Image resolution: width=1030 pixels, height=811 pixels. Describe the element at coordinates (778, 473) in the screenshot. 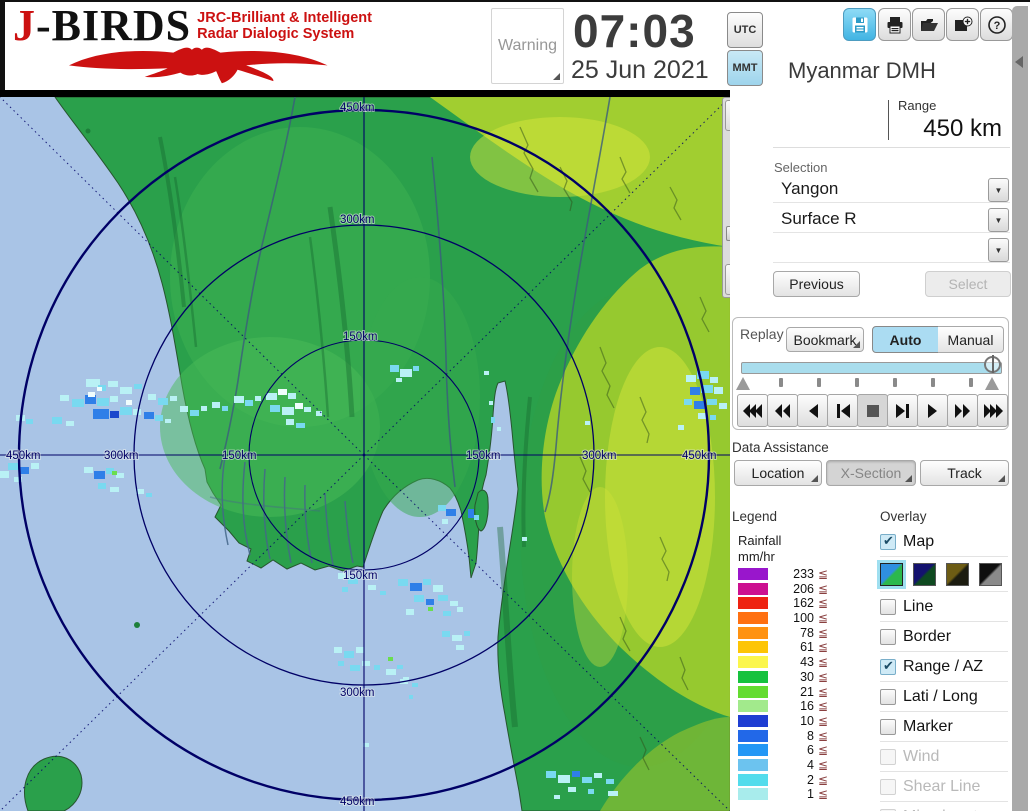

I see `location-button: Location` at that location.